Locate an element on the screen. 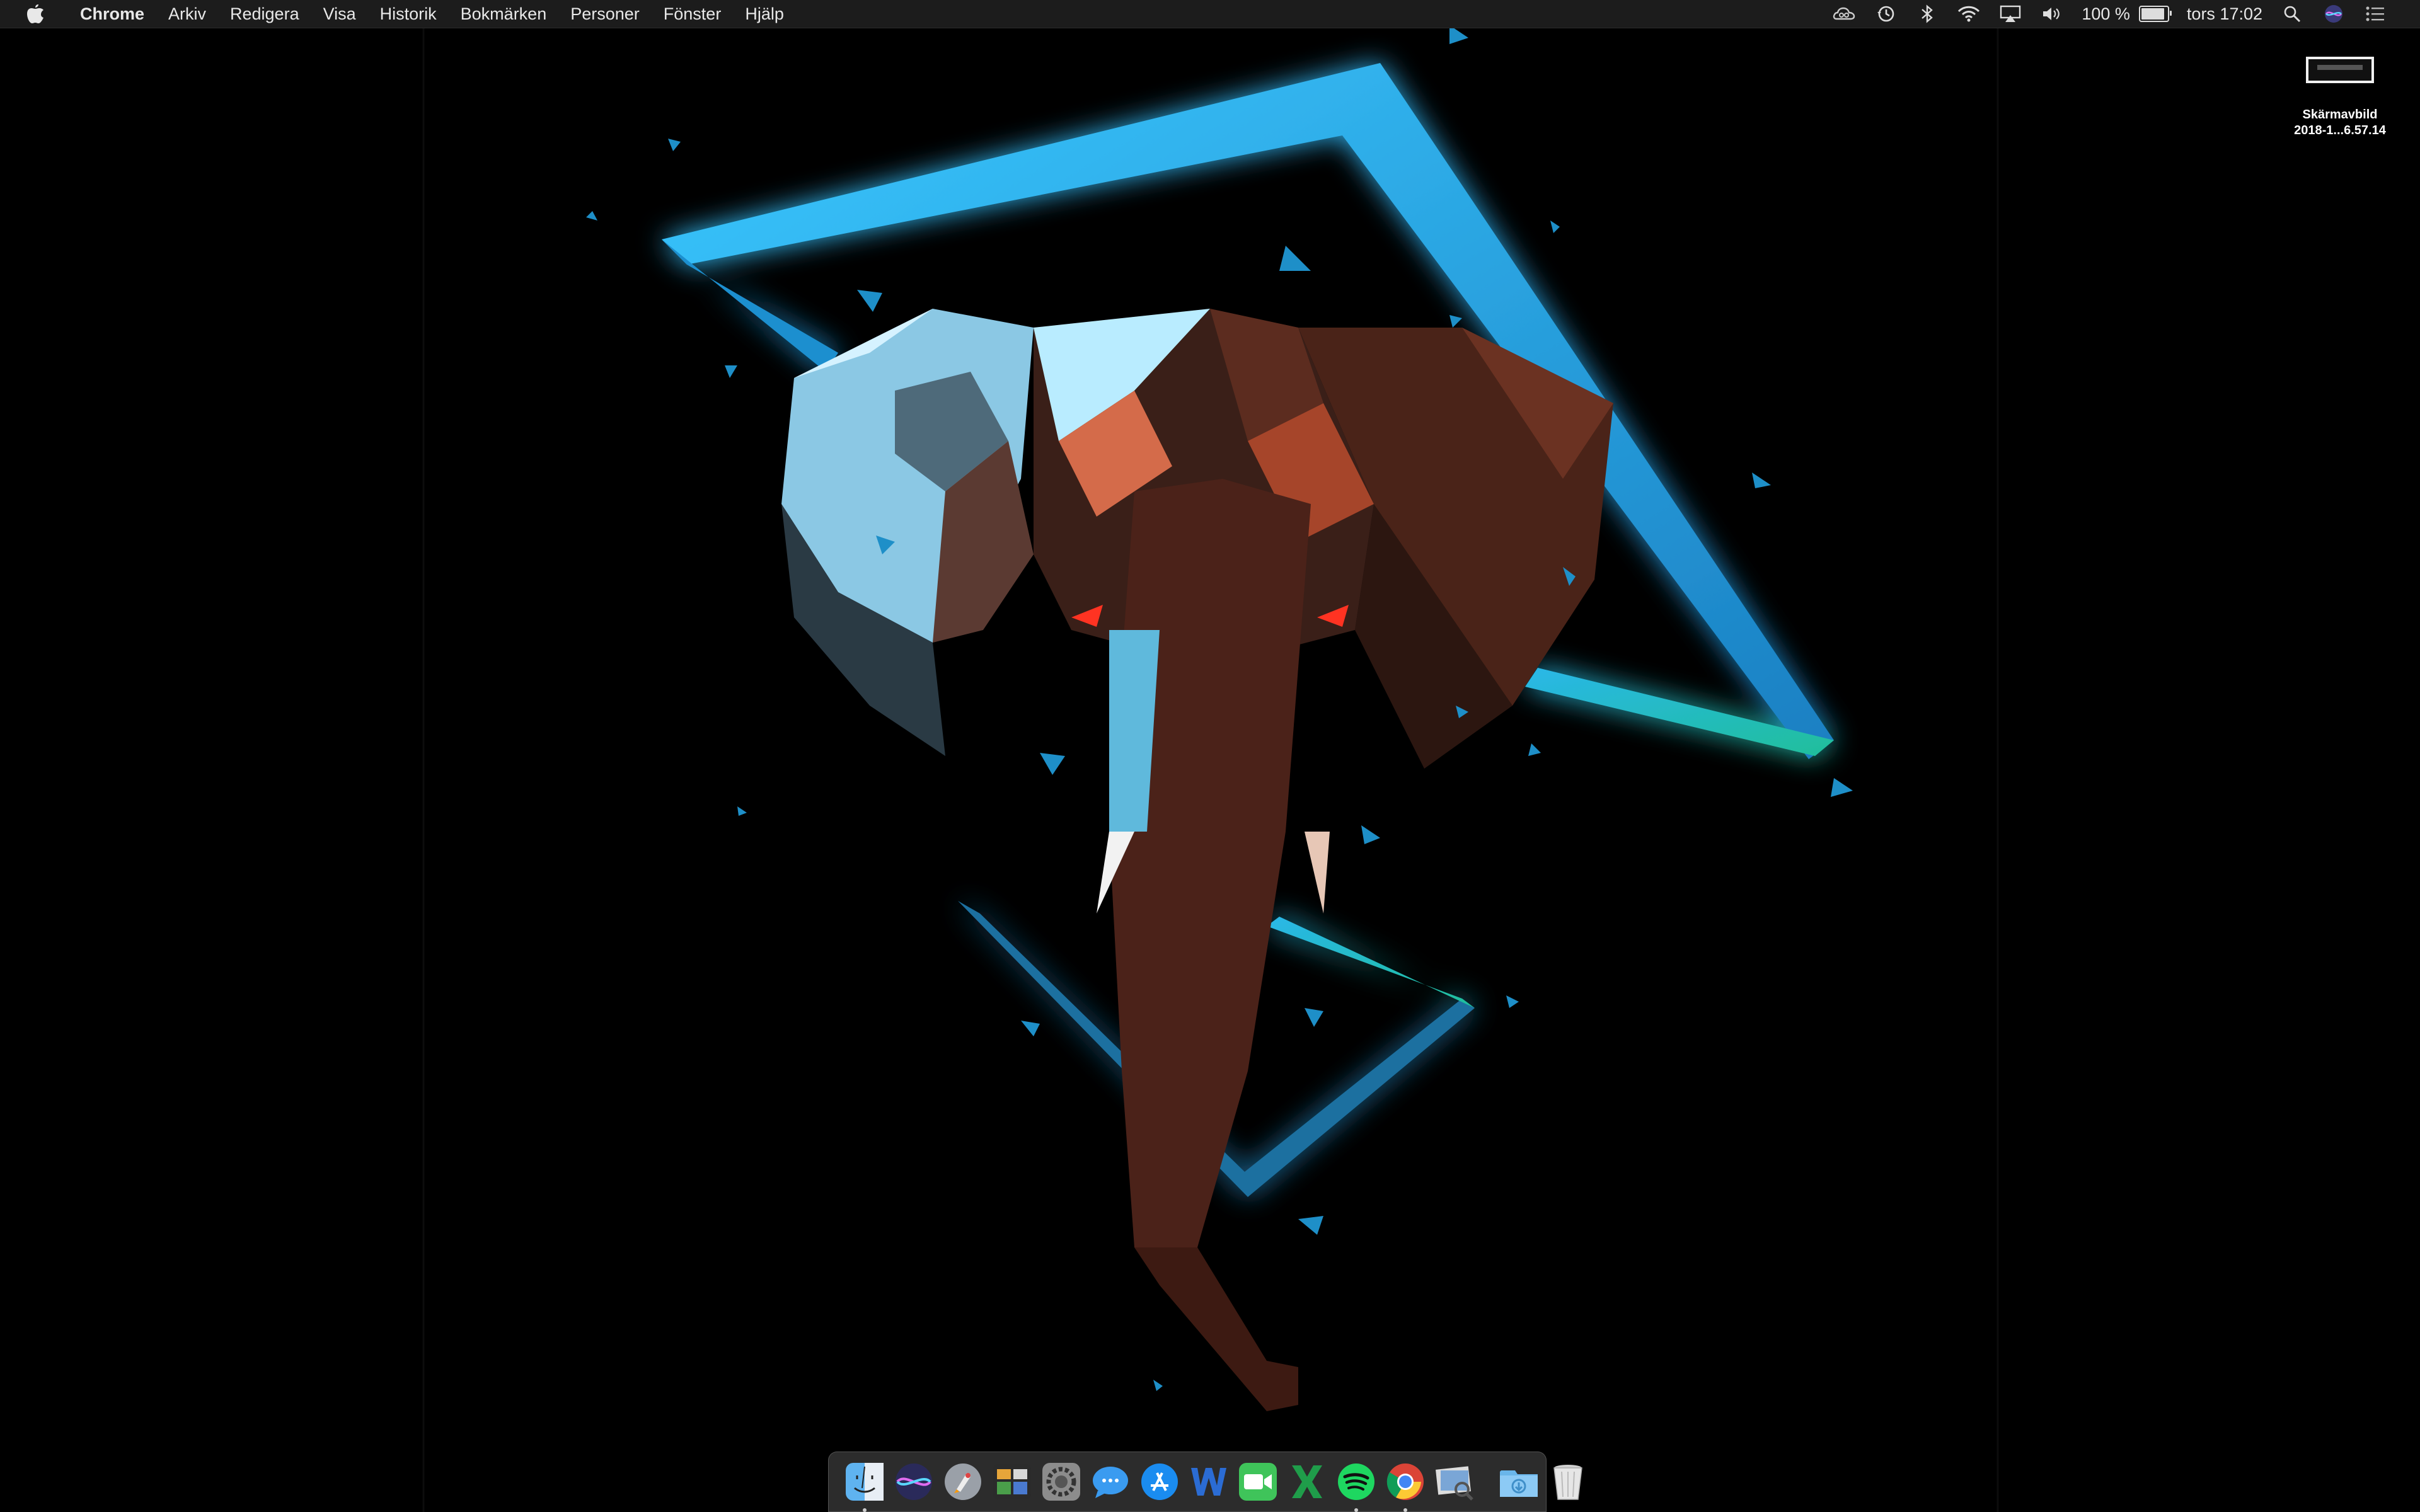  trash-icon is located at coordinates (1568, 1481).